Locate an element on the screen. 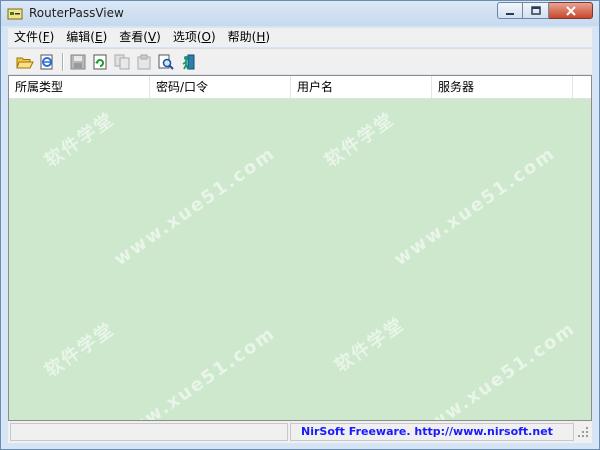 The height and width of the screenshot is (450, 600). maximize-button is located at coordinates (536, 10).